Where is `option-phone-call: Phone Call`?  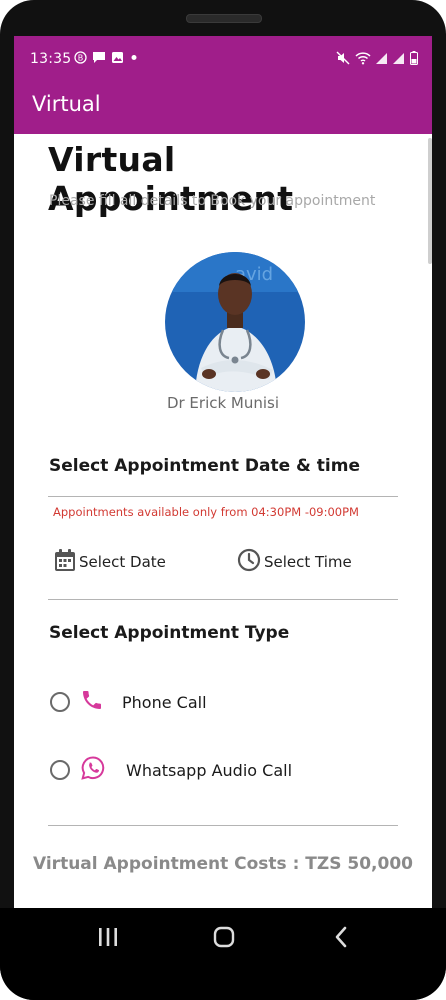 option-phone-call: Phone Call is located at coordinates (128, 702).